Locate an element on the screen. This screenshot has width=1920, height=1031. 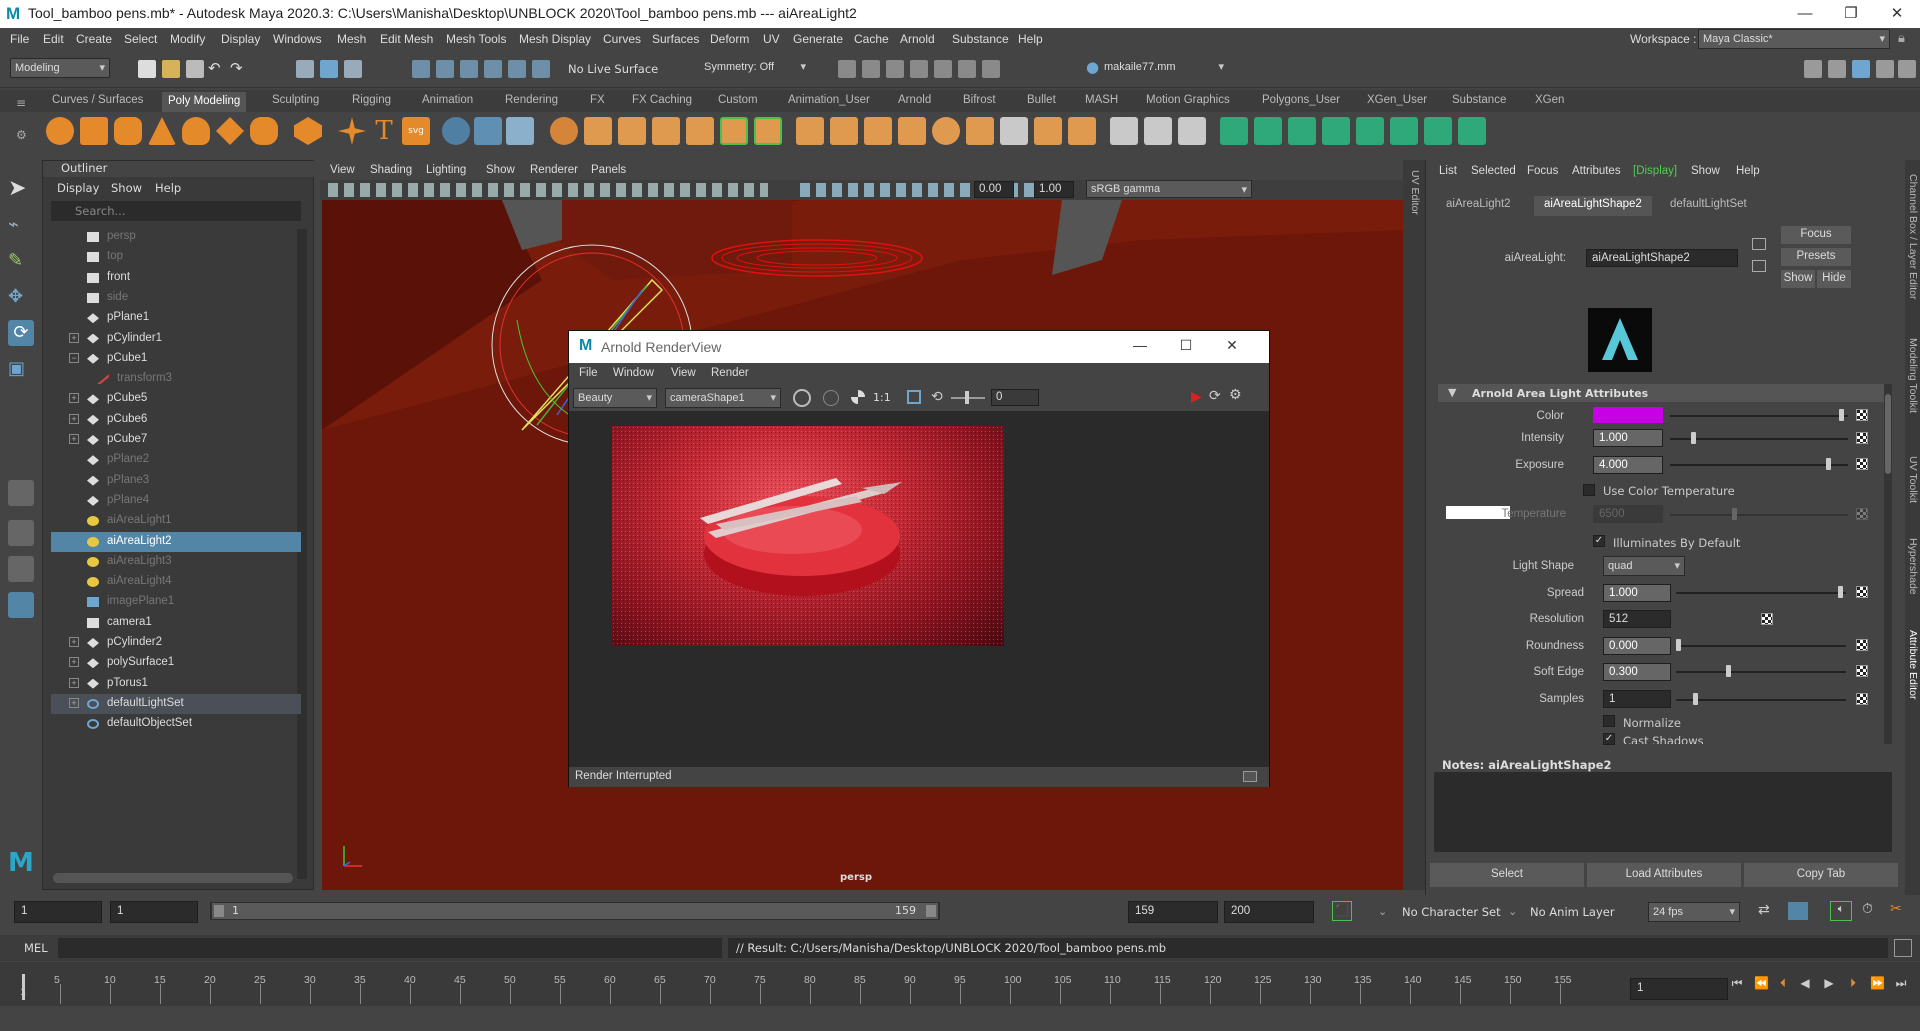
ae-menu-selected: Selected is located at coordinates (1493, 171).